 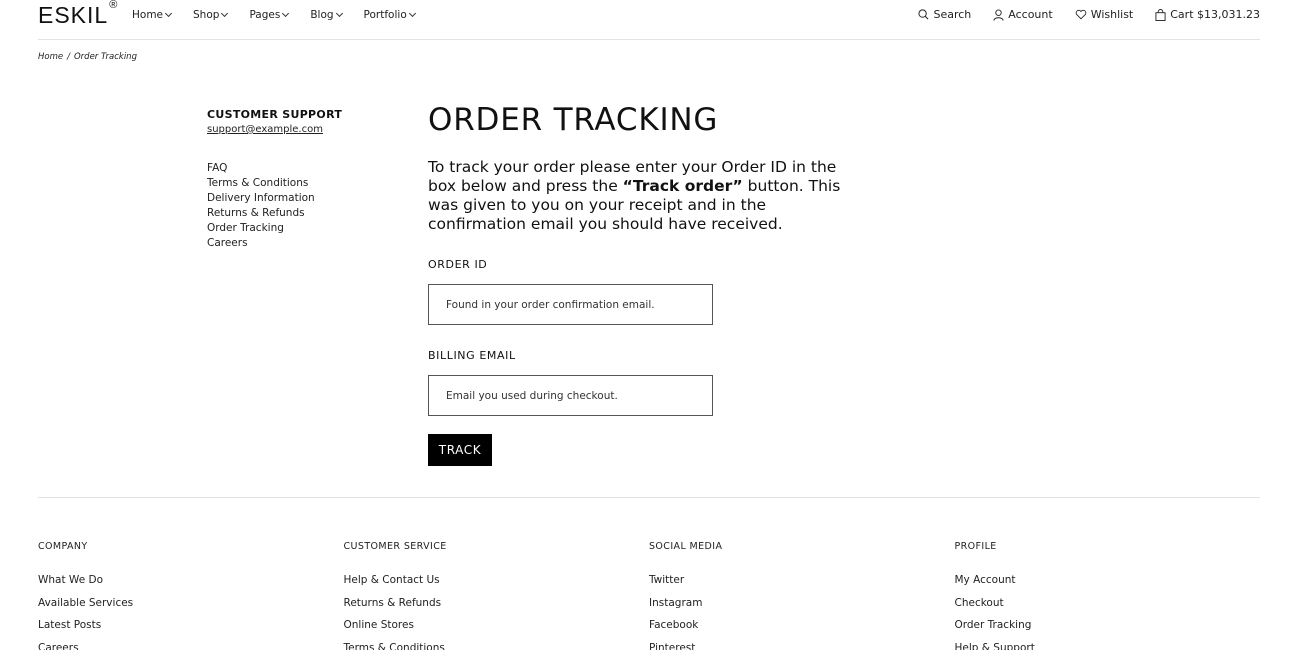 I want to click on billing-email-label: BILLING EMAIL, so click(x=472, y=355).